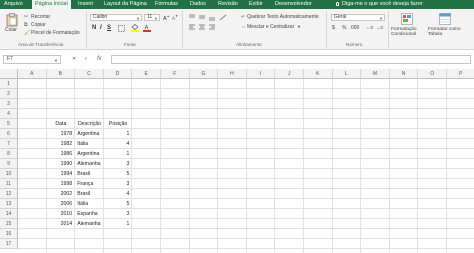  I want to click on year-cell: 1998, so click(61, 184).